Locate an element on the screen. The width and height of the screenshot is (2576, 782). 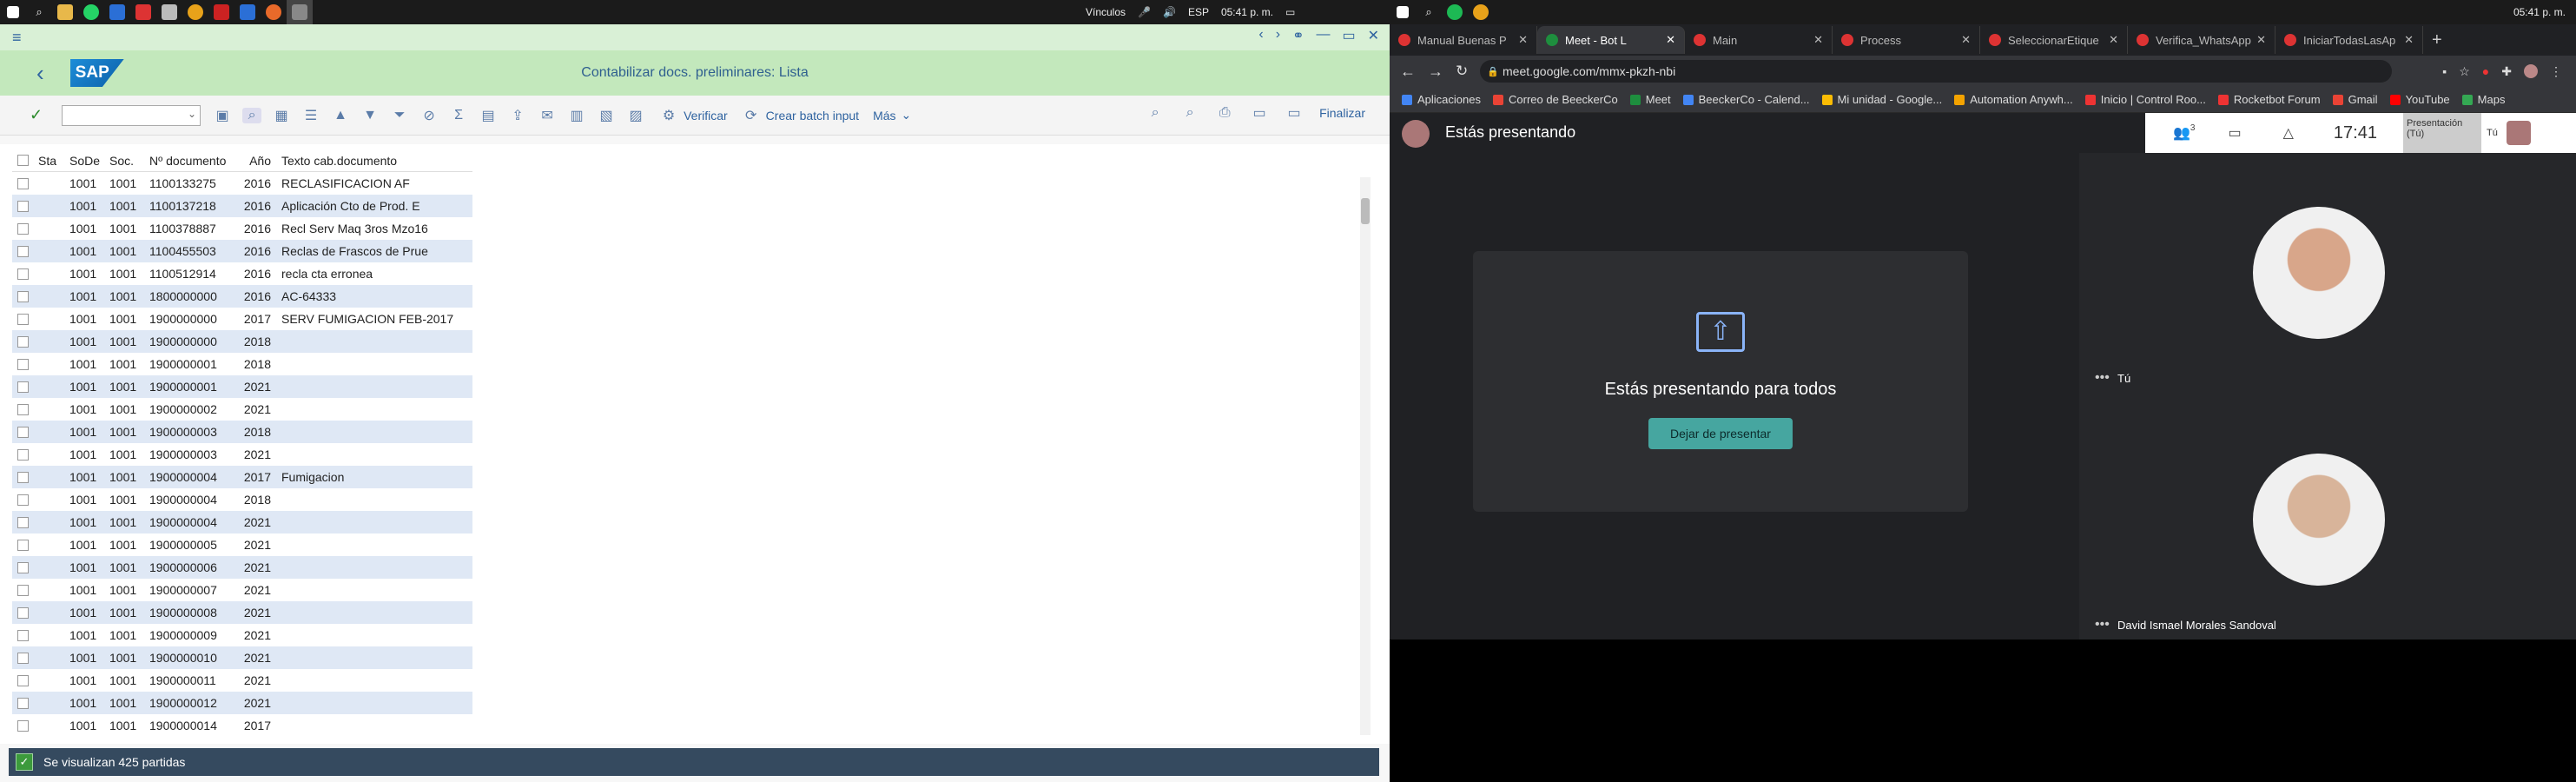
table-row: 1001 1001 1900000014 2017 is located at coordinates (242, 726).